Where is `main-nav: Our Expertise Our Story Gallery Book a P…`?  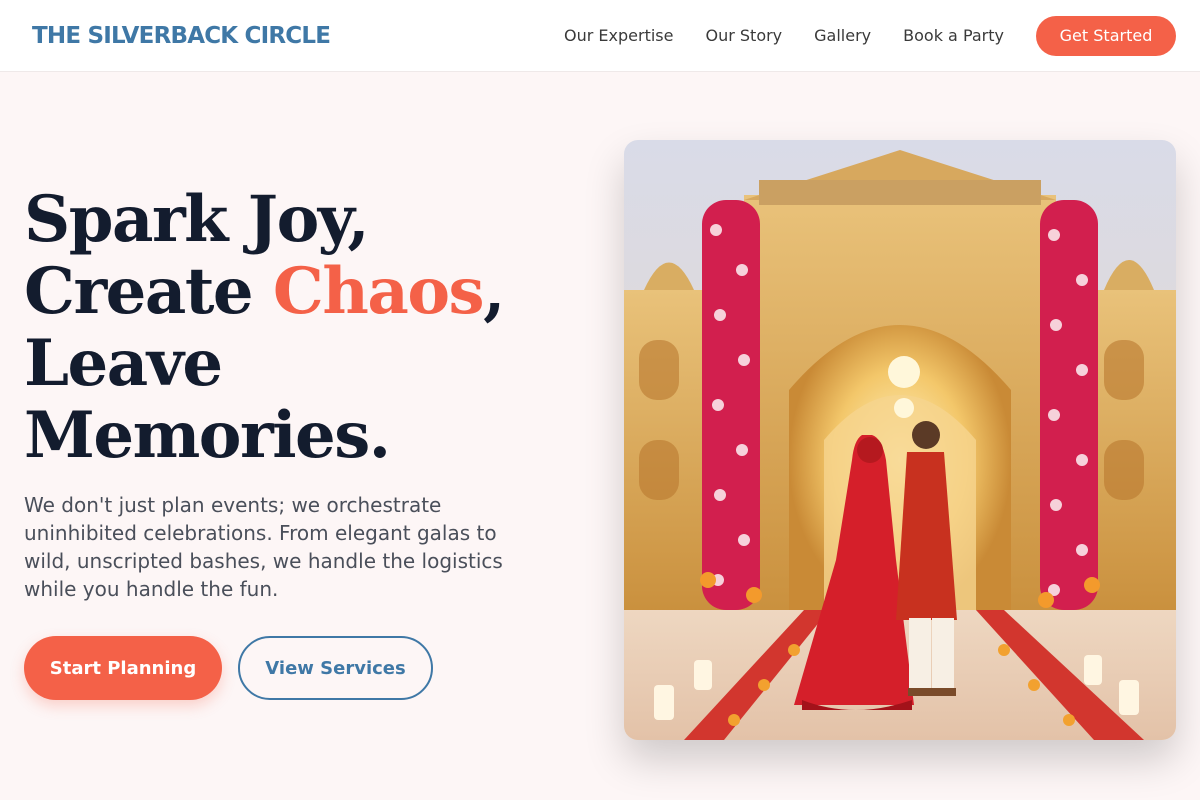
main-nav: Our Expertise Our Story Gallery Book a P… is located at coordinates (870, 35).